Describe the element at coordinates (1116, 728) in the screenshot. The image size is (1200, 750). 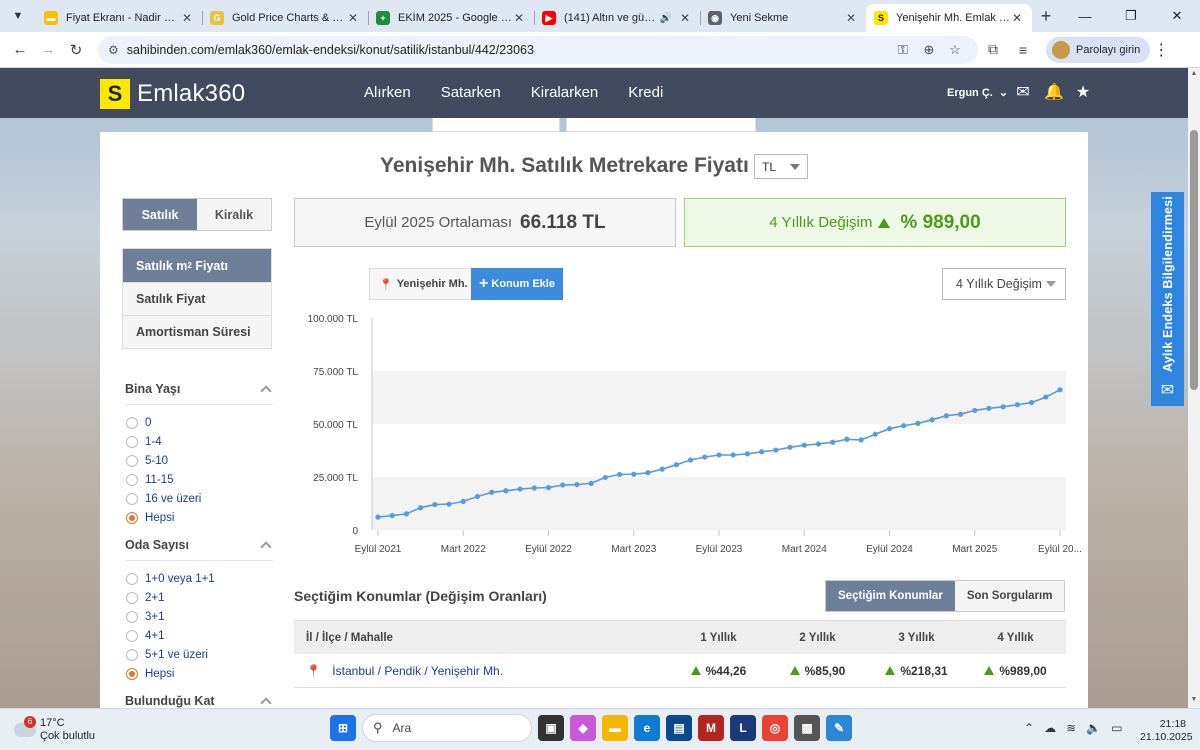
I see `battery-icon: ▭` at that location.